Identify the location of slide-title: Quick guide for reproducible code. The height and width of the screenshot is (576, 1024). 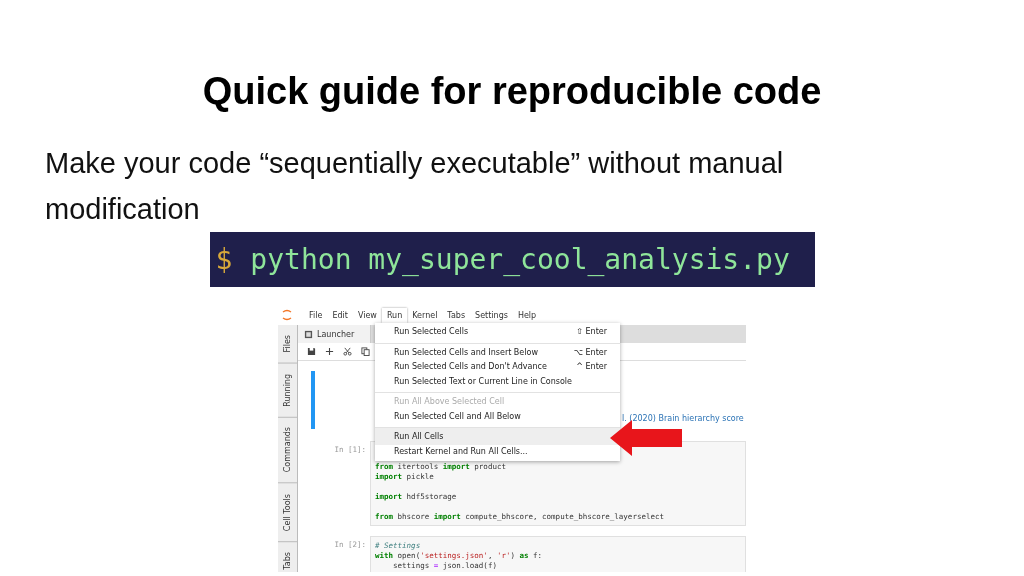
(512, 91).